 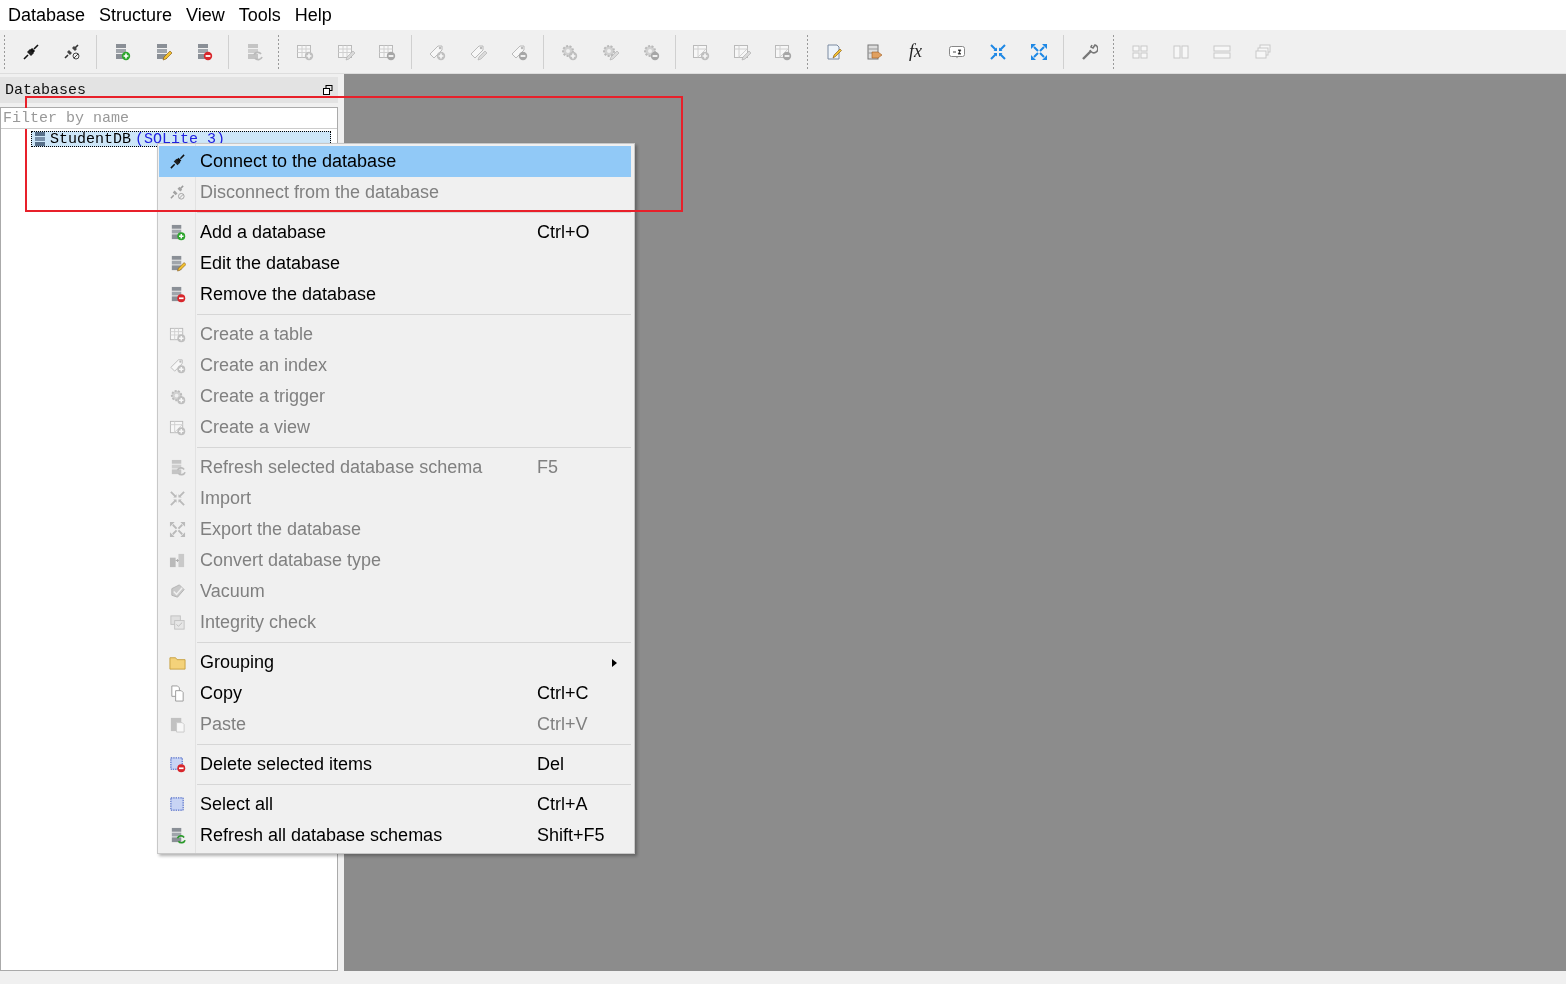 What do you see at coordinates (177, 804) in the screenshot?
I see `selection-icon` at bounding box center [177, 804].